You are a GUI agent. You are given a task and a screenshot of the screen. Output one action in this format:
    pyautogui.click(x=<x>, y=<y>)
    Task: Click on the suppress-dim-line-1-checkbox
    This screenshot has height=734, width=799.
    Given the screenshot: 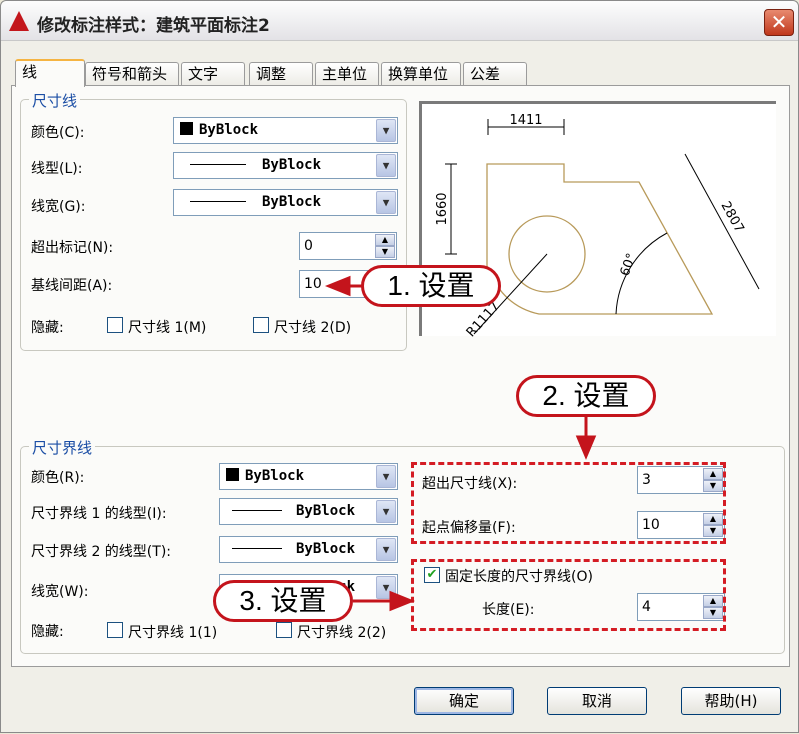 What is the action you would take?
    pyautogui.click(x=115, y=325)
    